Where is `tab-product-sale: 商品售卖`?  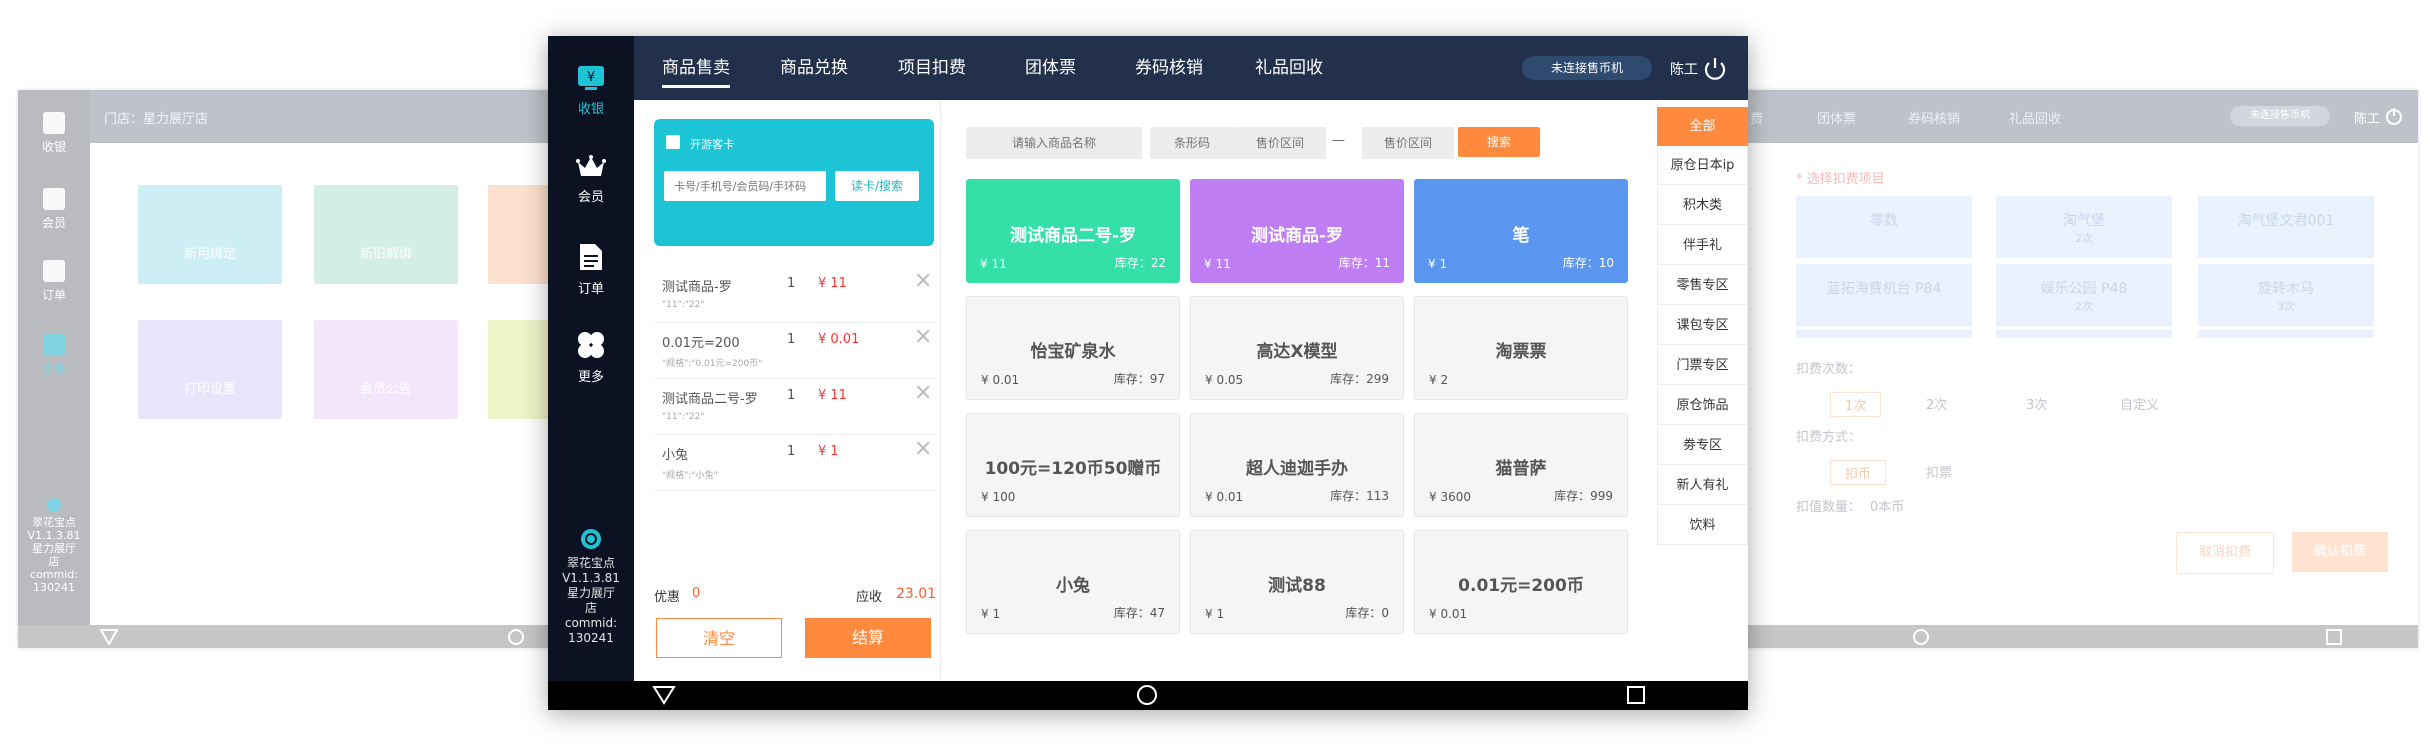 tab-product-sale: 商品售卖 is located at coordinates (696, 68).